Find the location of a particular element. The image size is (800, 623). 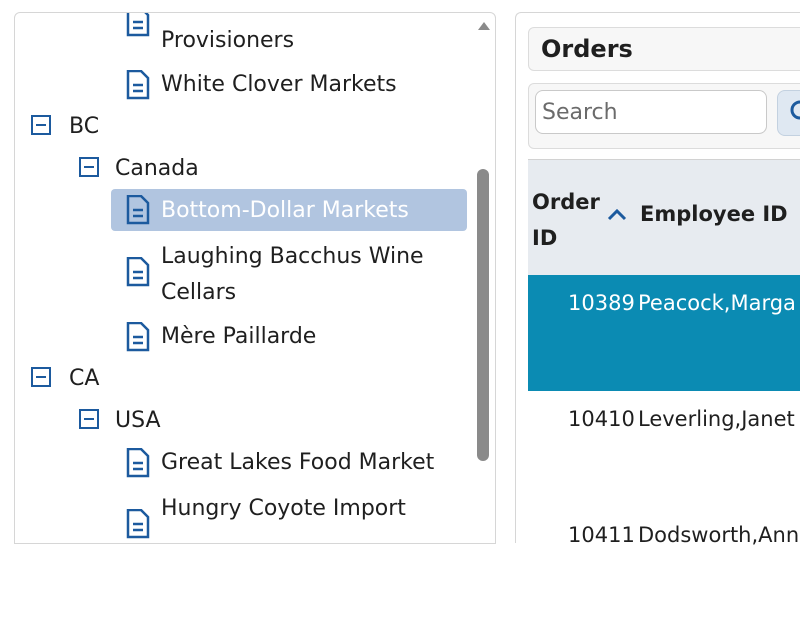

cell-employee: Leverling,Janet is located at coordinates (716, 419).